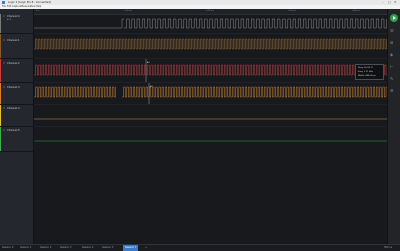 The width and height of the screenshot is (400, 251). What do you see at coordinates (391, 66) in the screenshot?
I see `timing-markers-icon: ⊢` at bounding box center [391, 66].